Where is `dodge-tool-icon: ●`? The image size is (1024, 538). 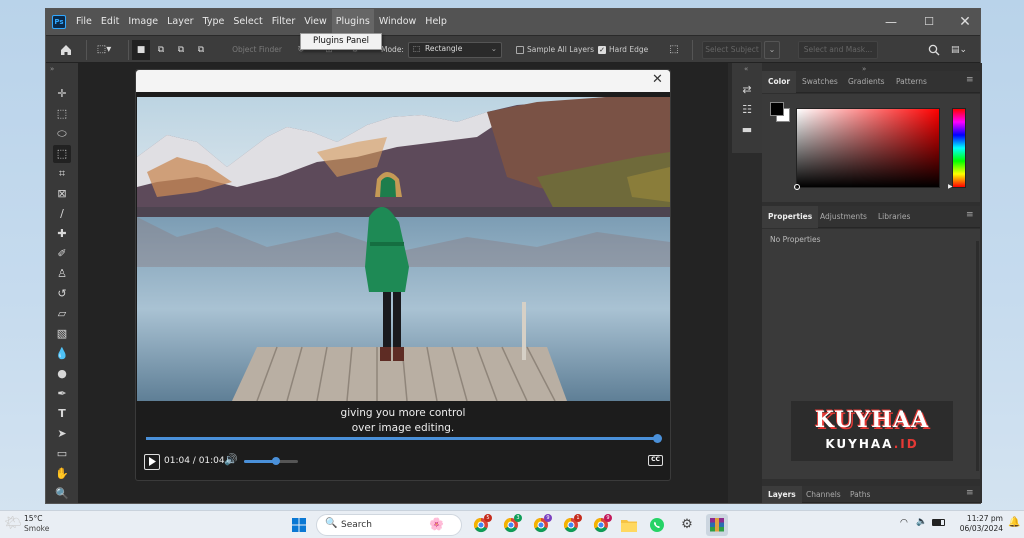 dodge-tool-icon: ● is located at coordinates (62, 374).